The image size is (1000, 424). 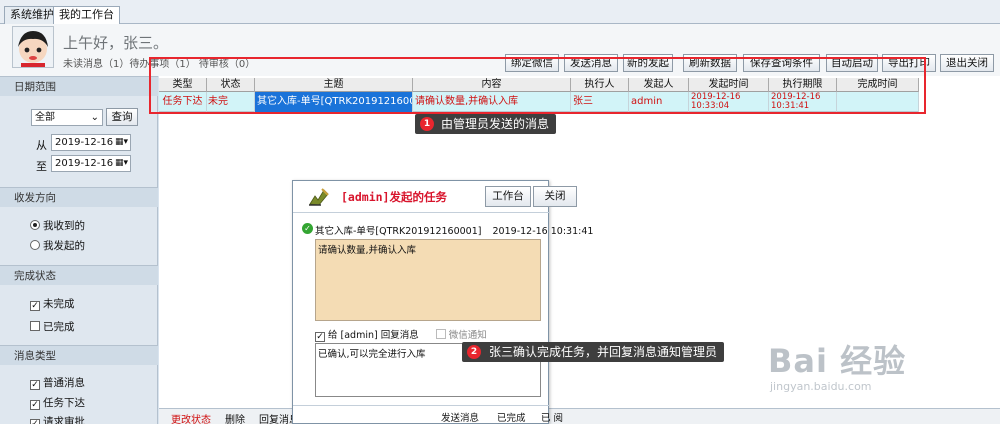 I want to click on bottom-action-bar: 更改状态 删除 回复消息, so click(x=579, y=416).